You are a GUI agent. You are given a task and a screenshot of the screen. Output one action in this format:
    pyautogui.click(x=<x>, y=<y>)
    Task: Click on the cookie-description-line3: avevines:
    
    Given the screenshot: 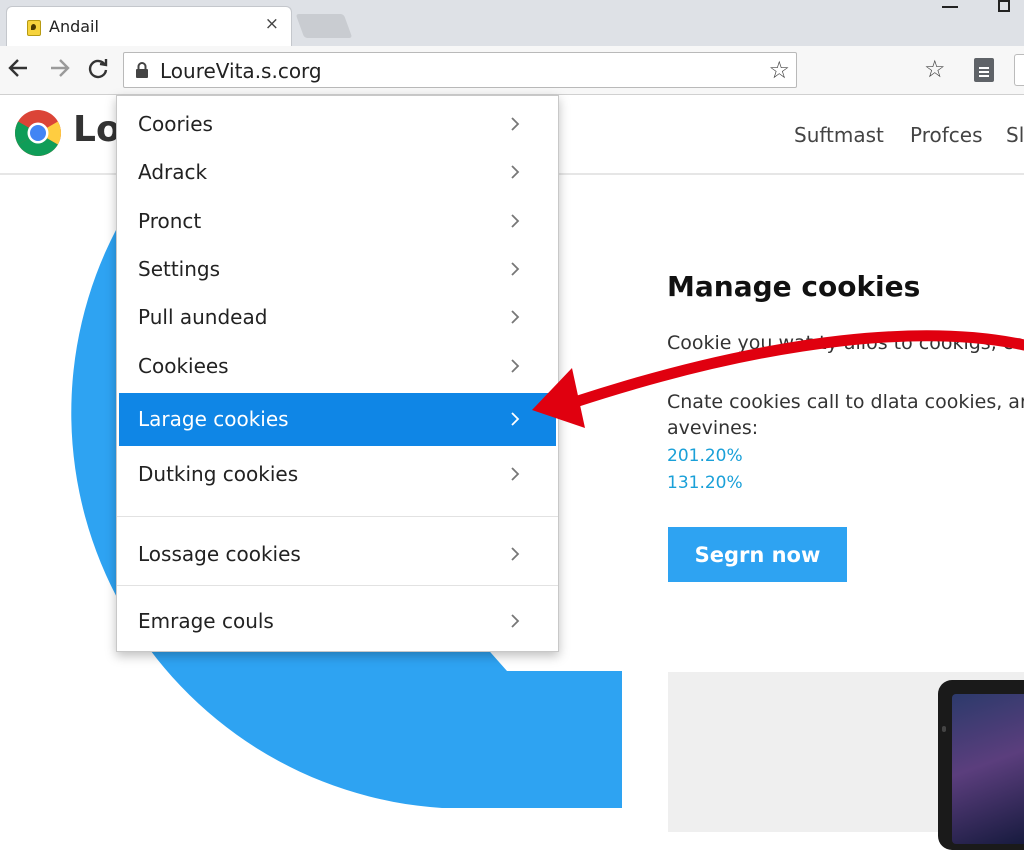 What is the action you would take?
    pyautogui.click(x=713, y=428)
    